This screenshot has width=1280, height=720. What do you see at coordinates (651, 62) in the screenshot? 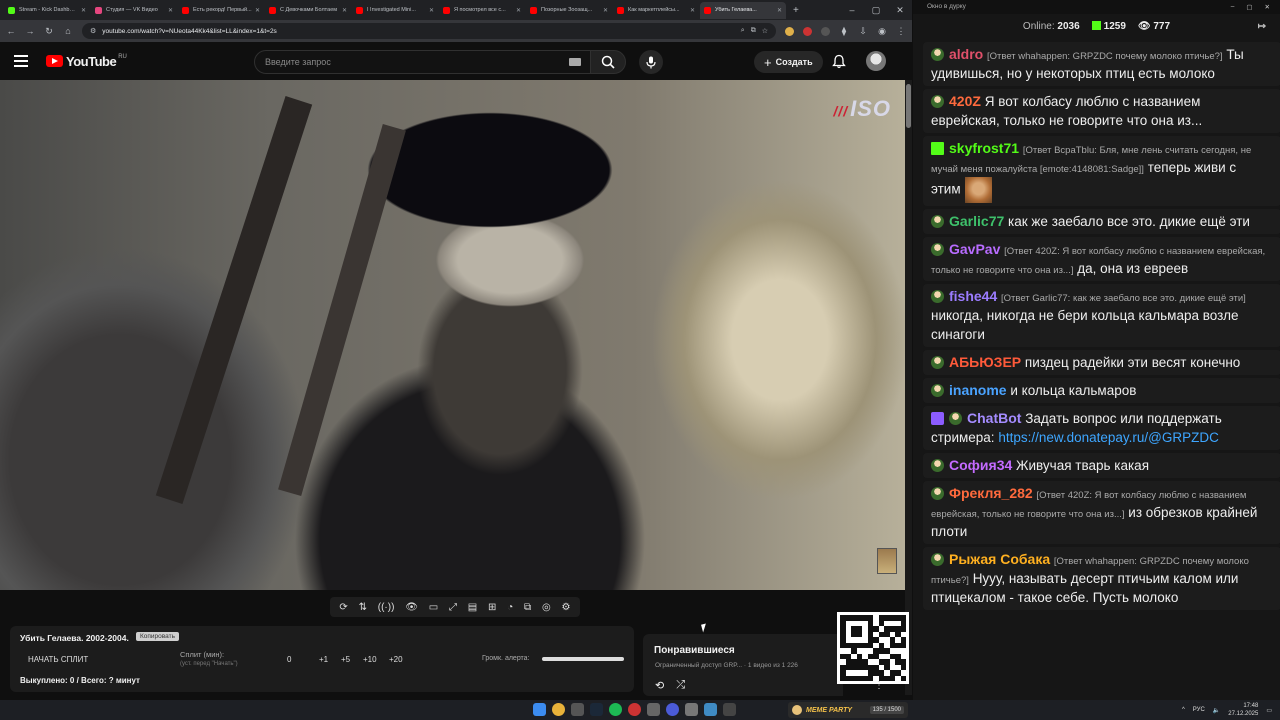
I see `voice-search-button` at bounding box center [651, 62].